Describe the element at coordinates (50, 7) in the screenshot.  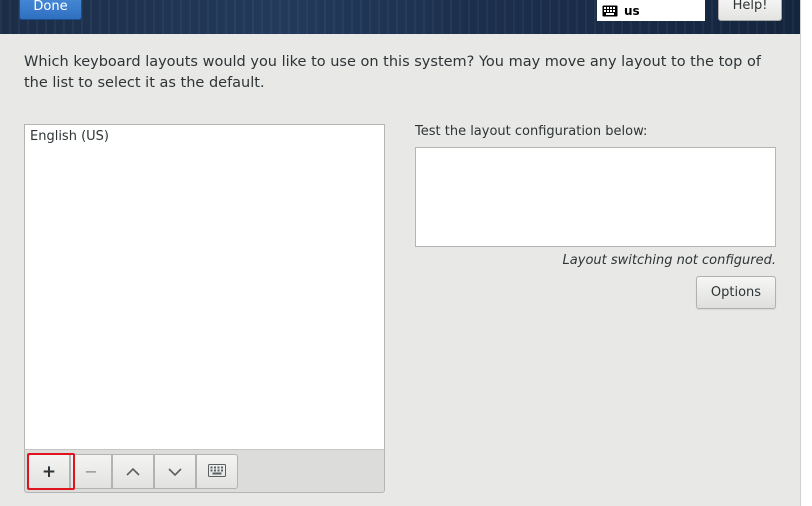
I see `done-button-label: Done` at that location.